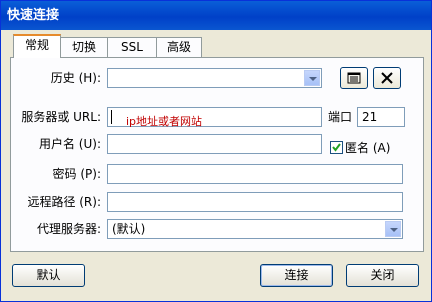 The image size is (432, 302). I want to click on remote-path-label: 远程路径 (R):, so click(64, 202).